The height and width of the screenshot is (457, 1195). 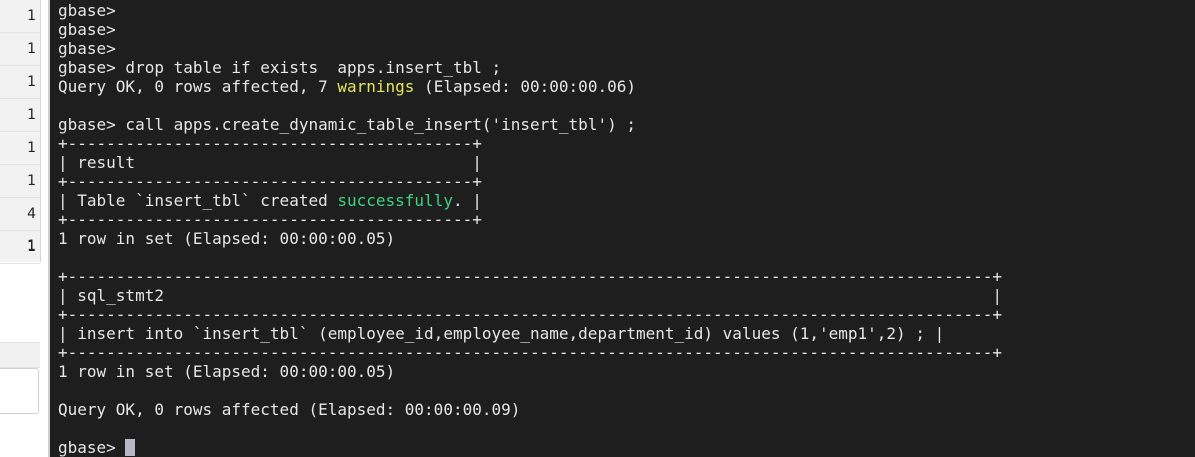 What do you see at coordinates (20, 214) in the screenshot?
I see `gutter-cell: 4` at bounding box center [20, 214].